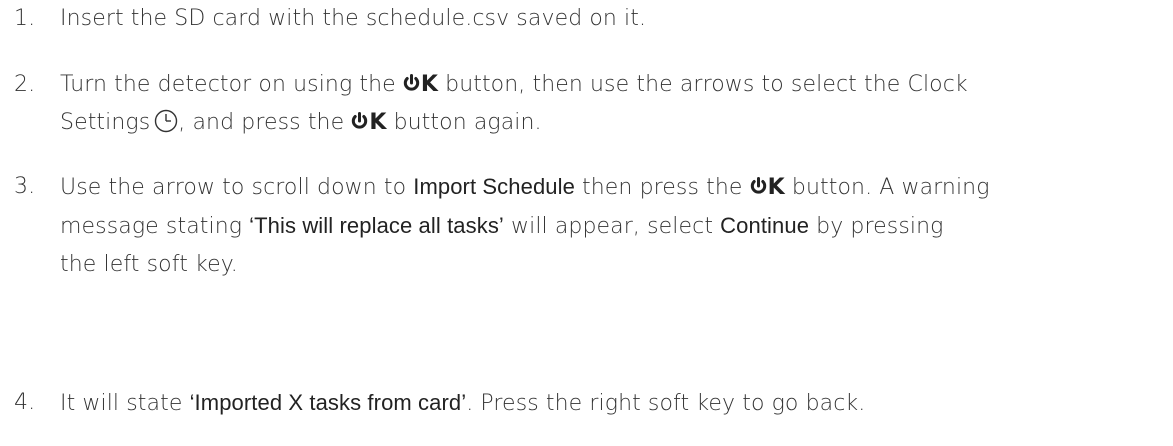 Image resolution: width=1173 pixels, height=446 pixels. Describe the element at coordinates (105, 122) in the screenshot. I see `step-text: Settings` at that location.